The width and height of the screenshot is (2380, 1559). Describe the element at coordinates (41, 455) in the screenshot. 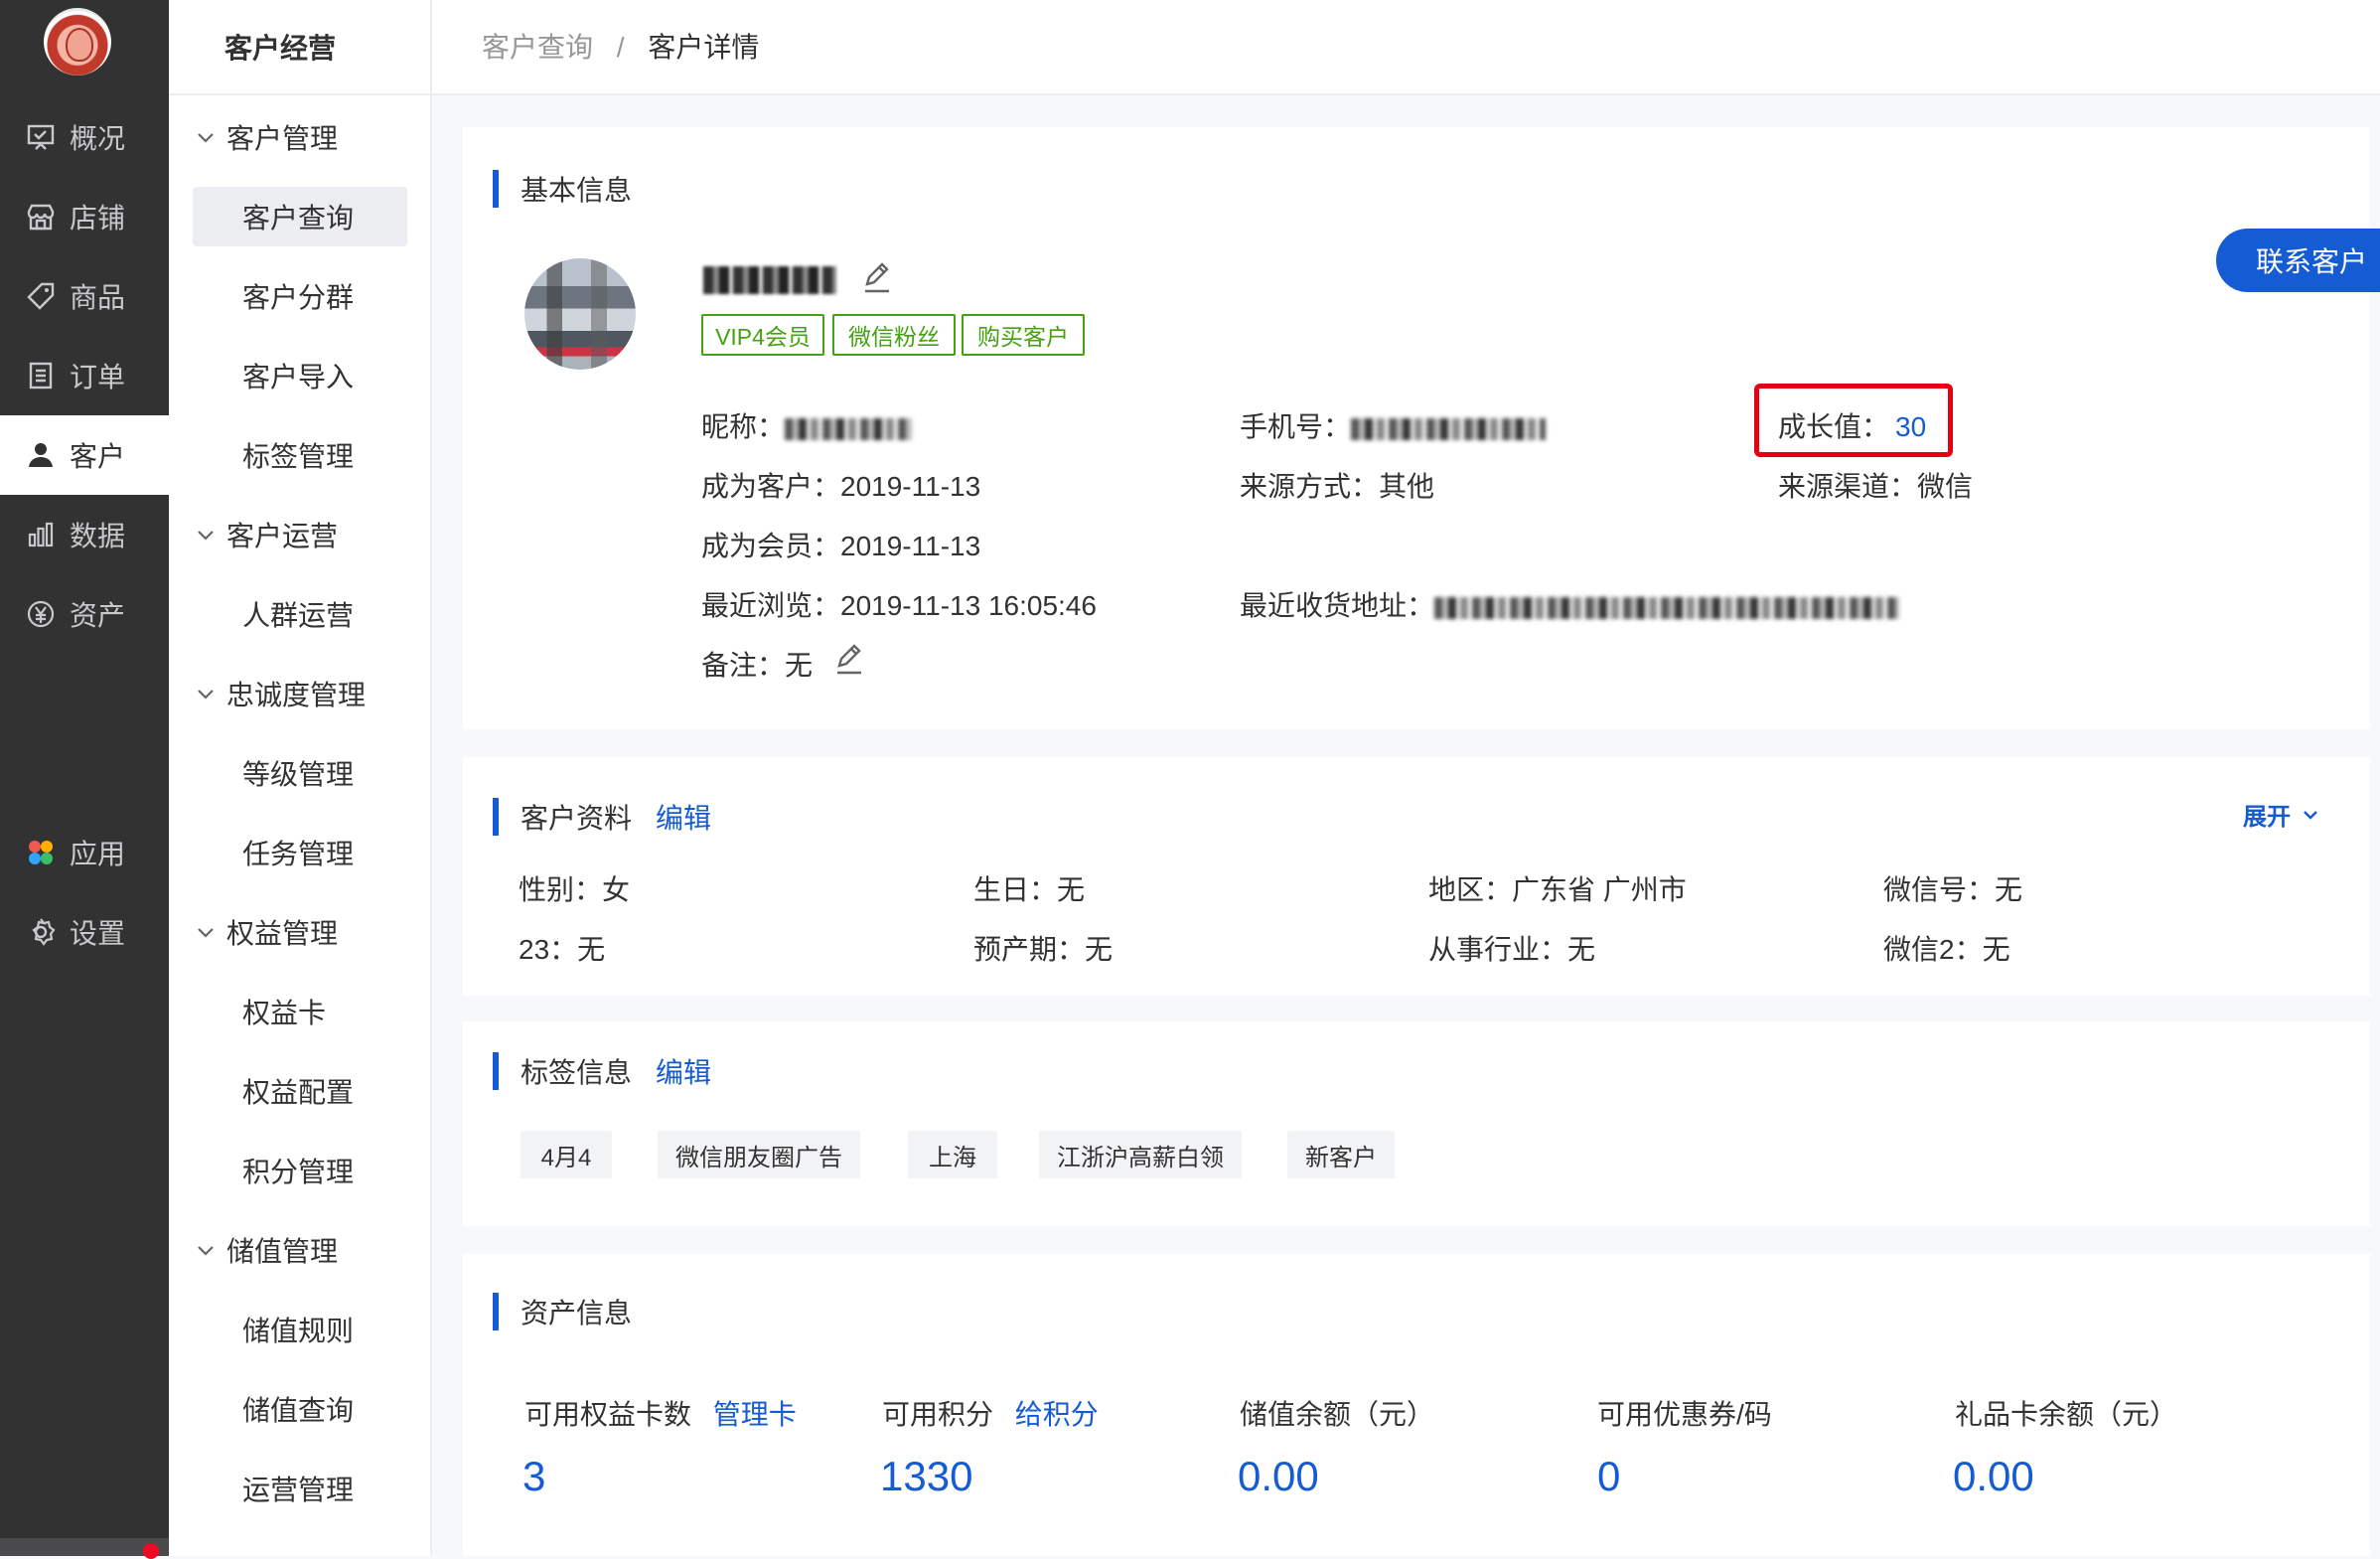

I see `user-icon` at that location.